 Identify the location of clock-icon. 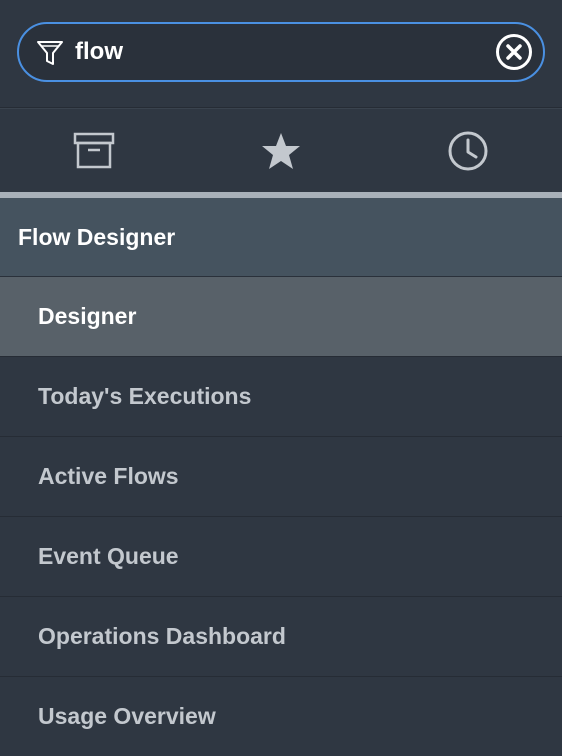
(468, 150).